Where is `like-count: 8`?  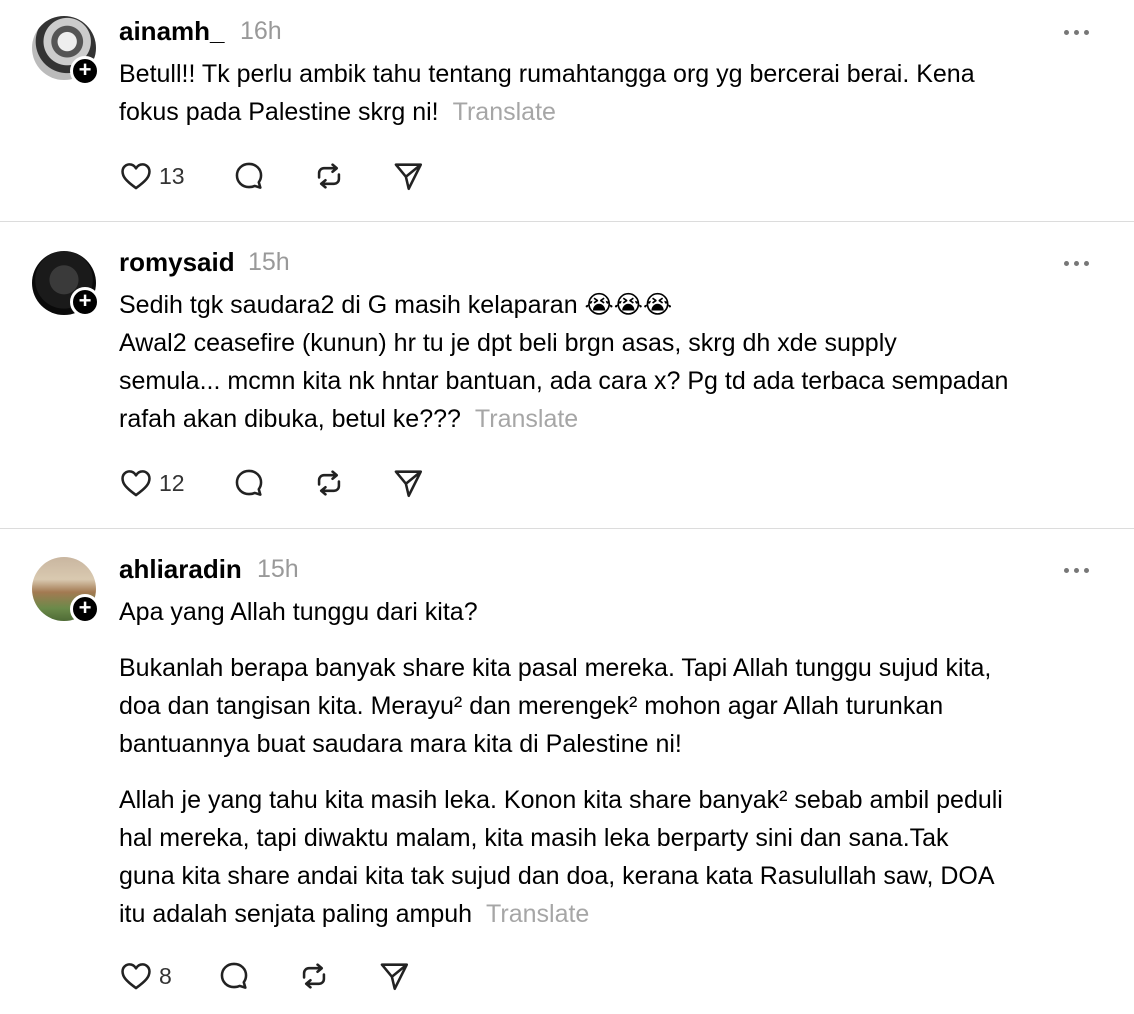
like-count: 8 is located at coordinates (165, 975).